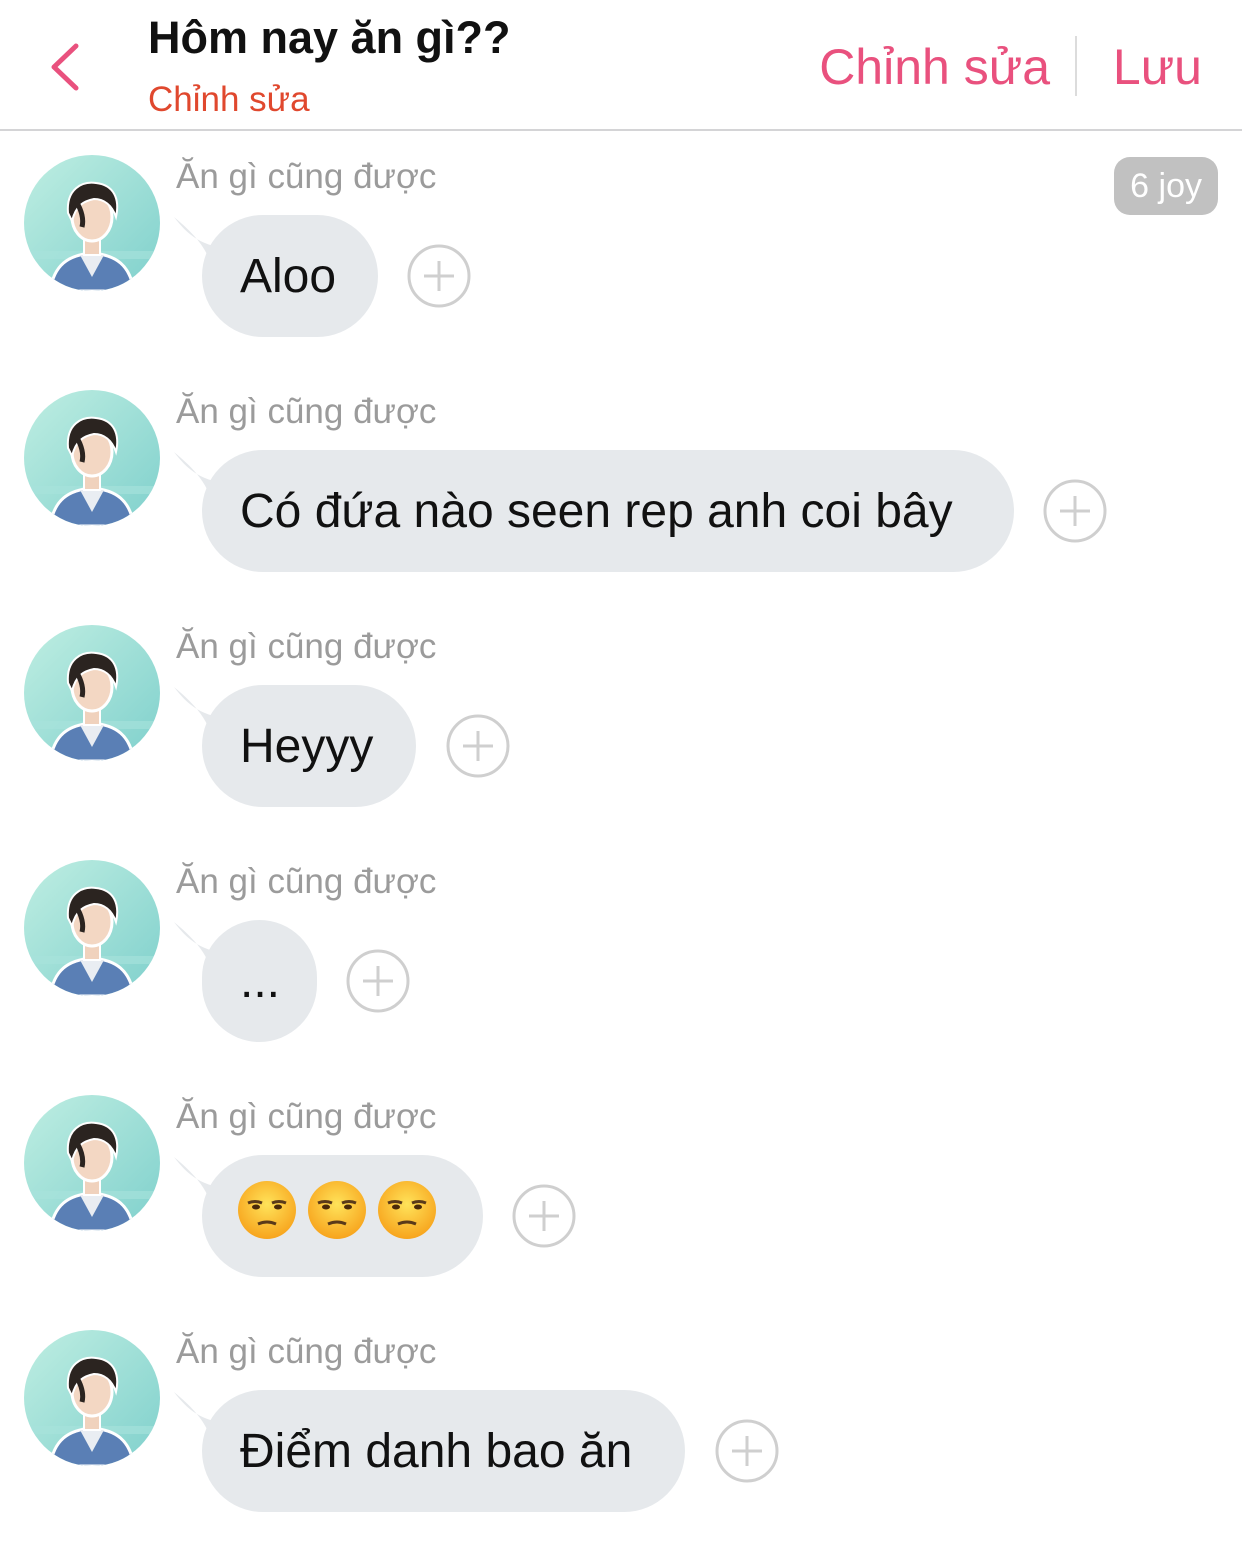 The image size is (1242, 1562). Describe the element at coordinates (329, 37) in the screenshot. I see `page-title: Hôm nay ăn gì??` at that location.